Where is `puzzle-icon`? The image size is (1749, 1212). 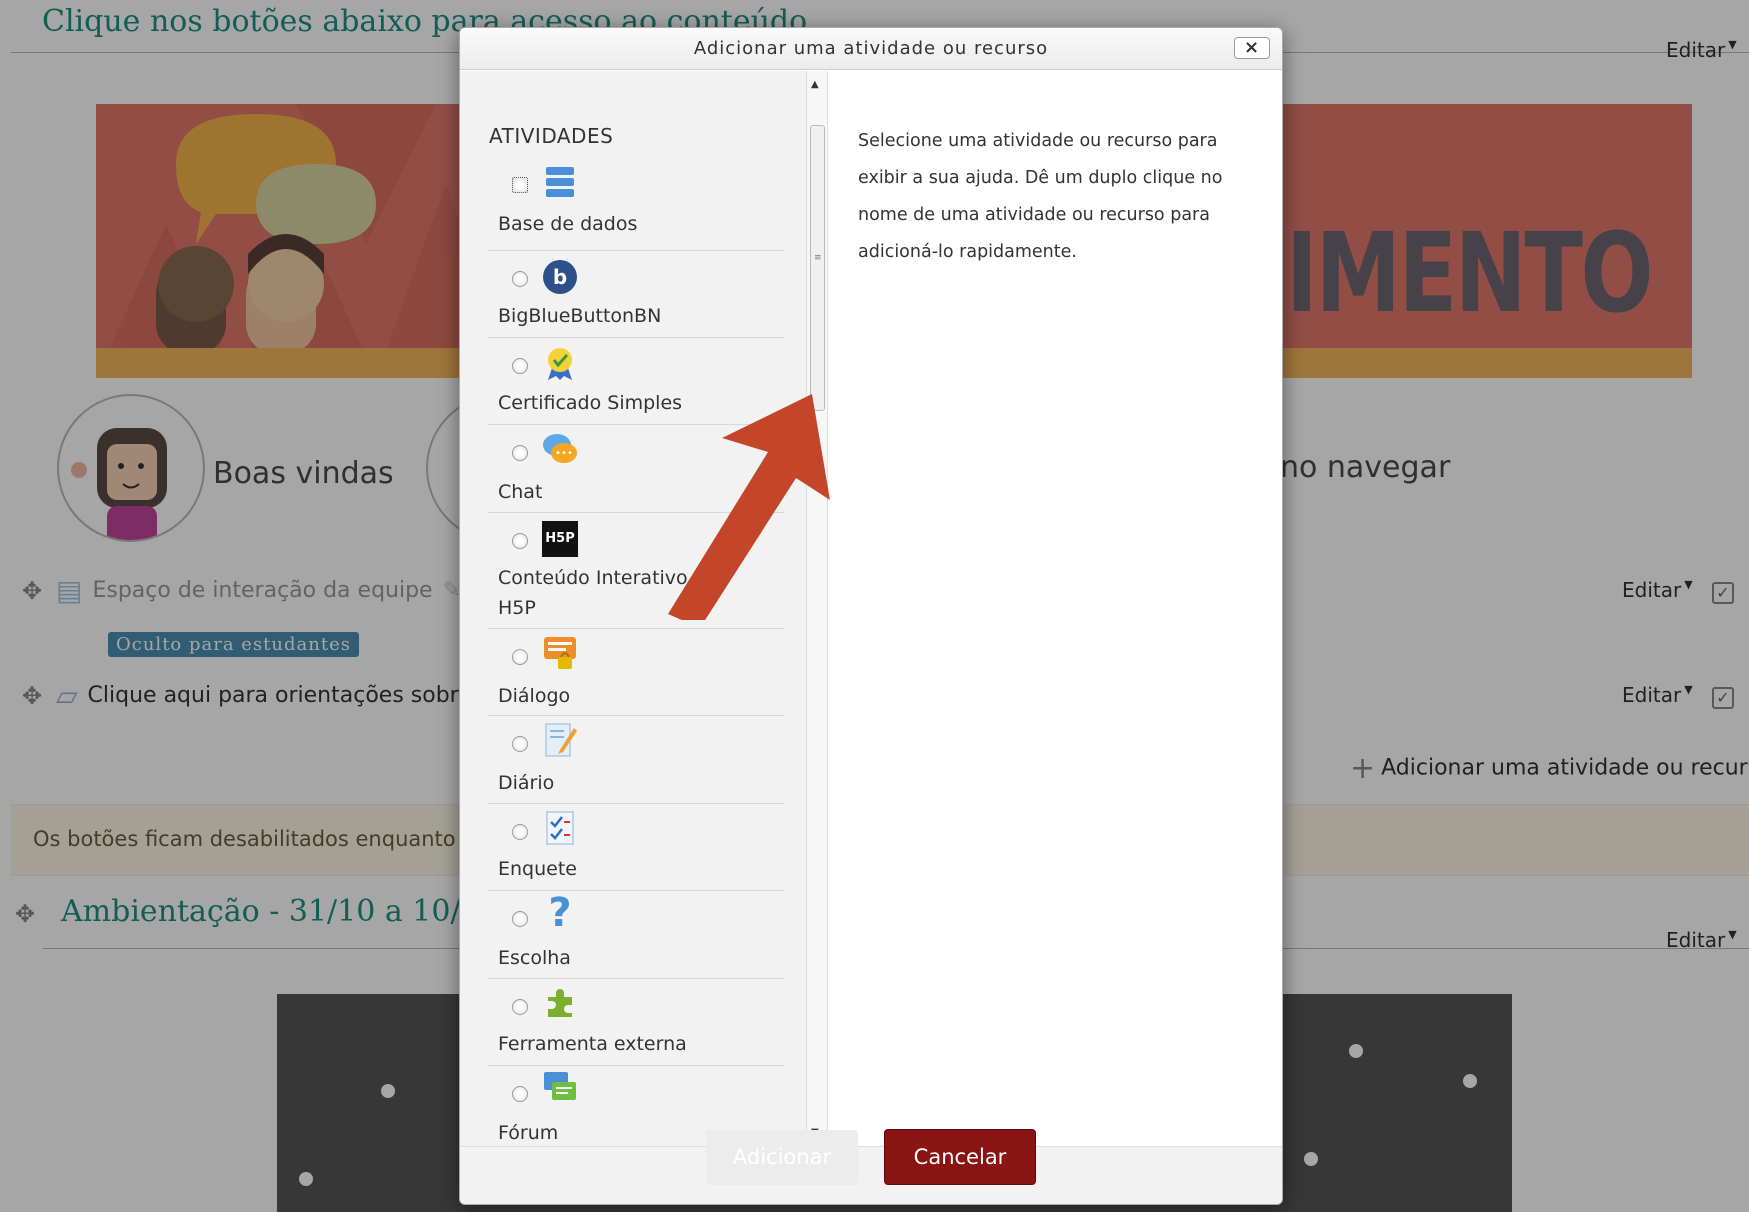
puzzle-icon is located at coordinates (560, 1003).